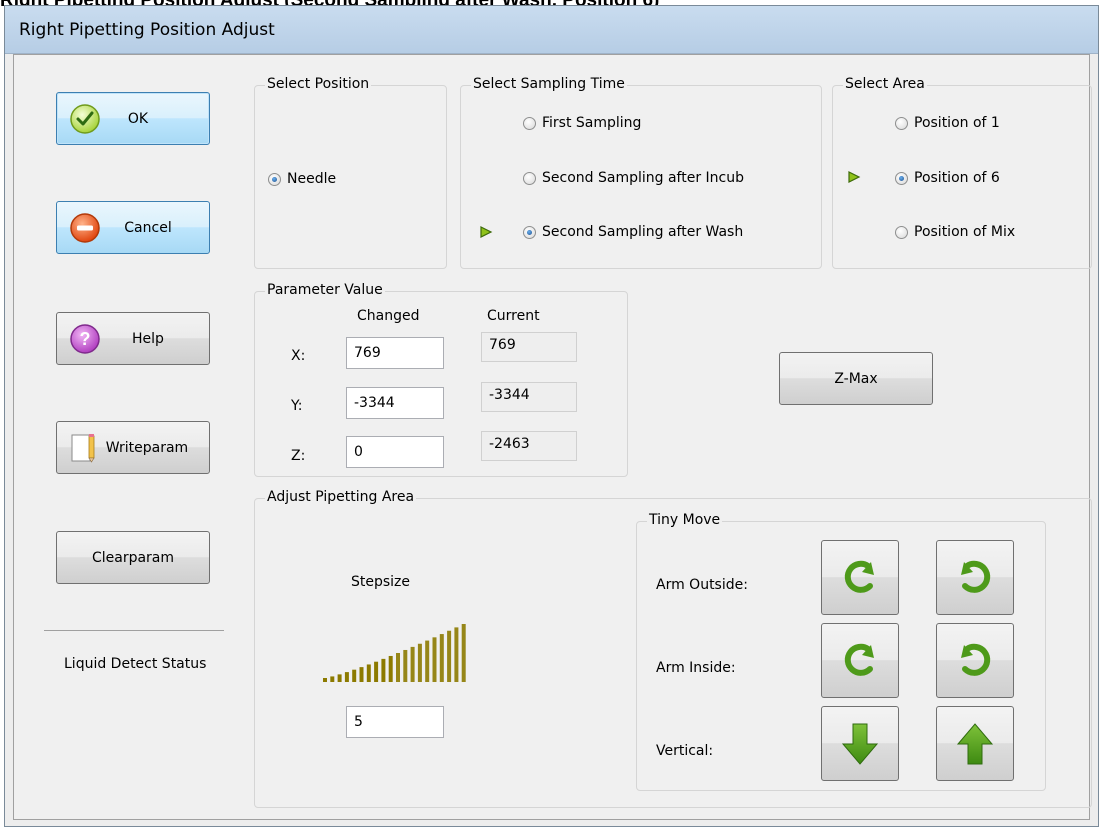  What do you see at coordinates (134, 630) in the screenshot?
I see `separator-line` at bounding box center [134, 630].